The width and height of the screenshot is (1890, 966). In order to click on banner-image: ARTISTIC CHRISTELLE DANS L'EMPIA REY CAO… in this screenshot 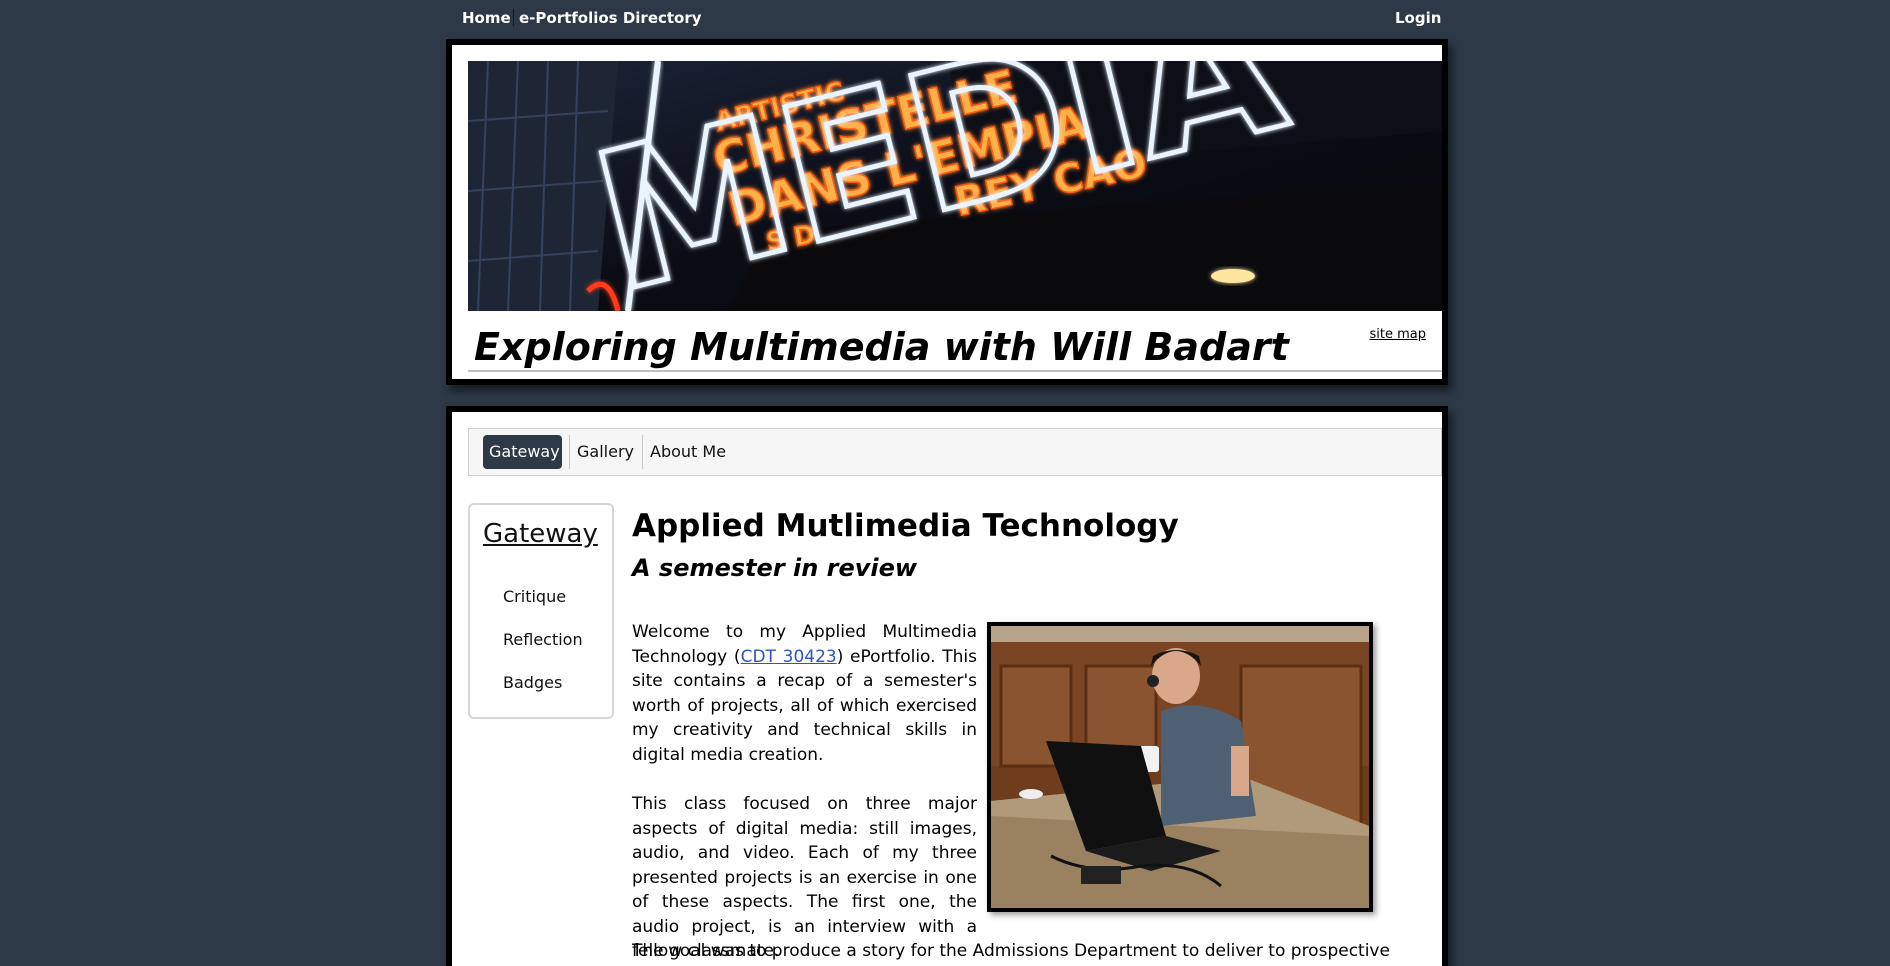, I will do `click(955, 186)`.